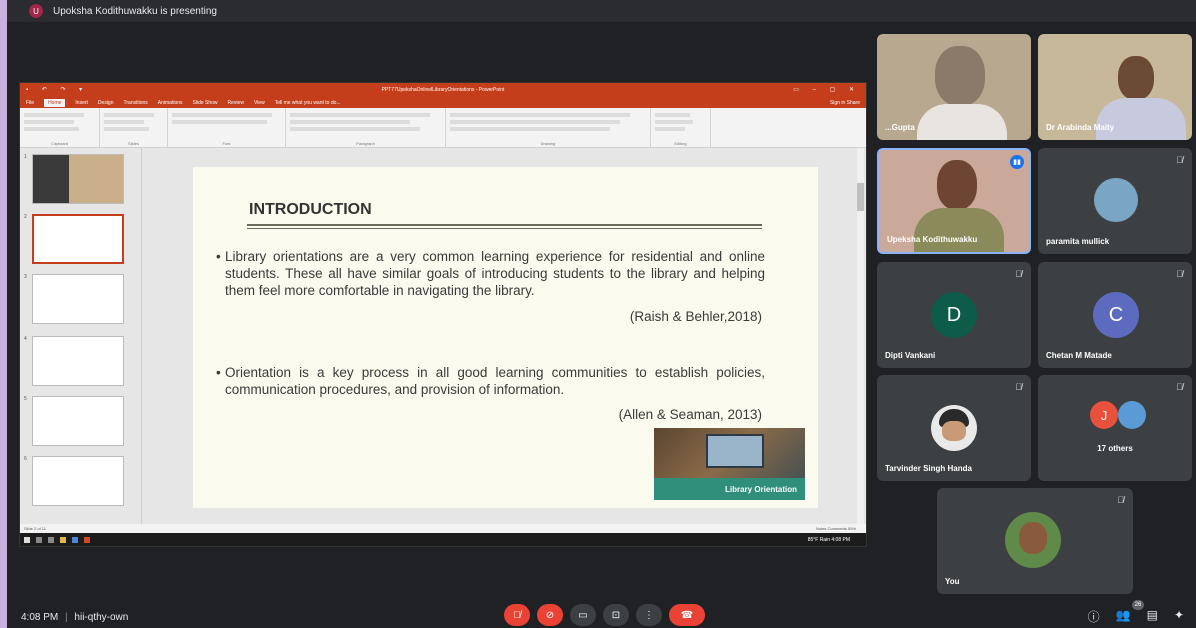  Describe the element at coordinates (932, 239) in the screenshot. I see `participant-name: Upeksha Kodithuwakku` at that location.